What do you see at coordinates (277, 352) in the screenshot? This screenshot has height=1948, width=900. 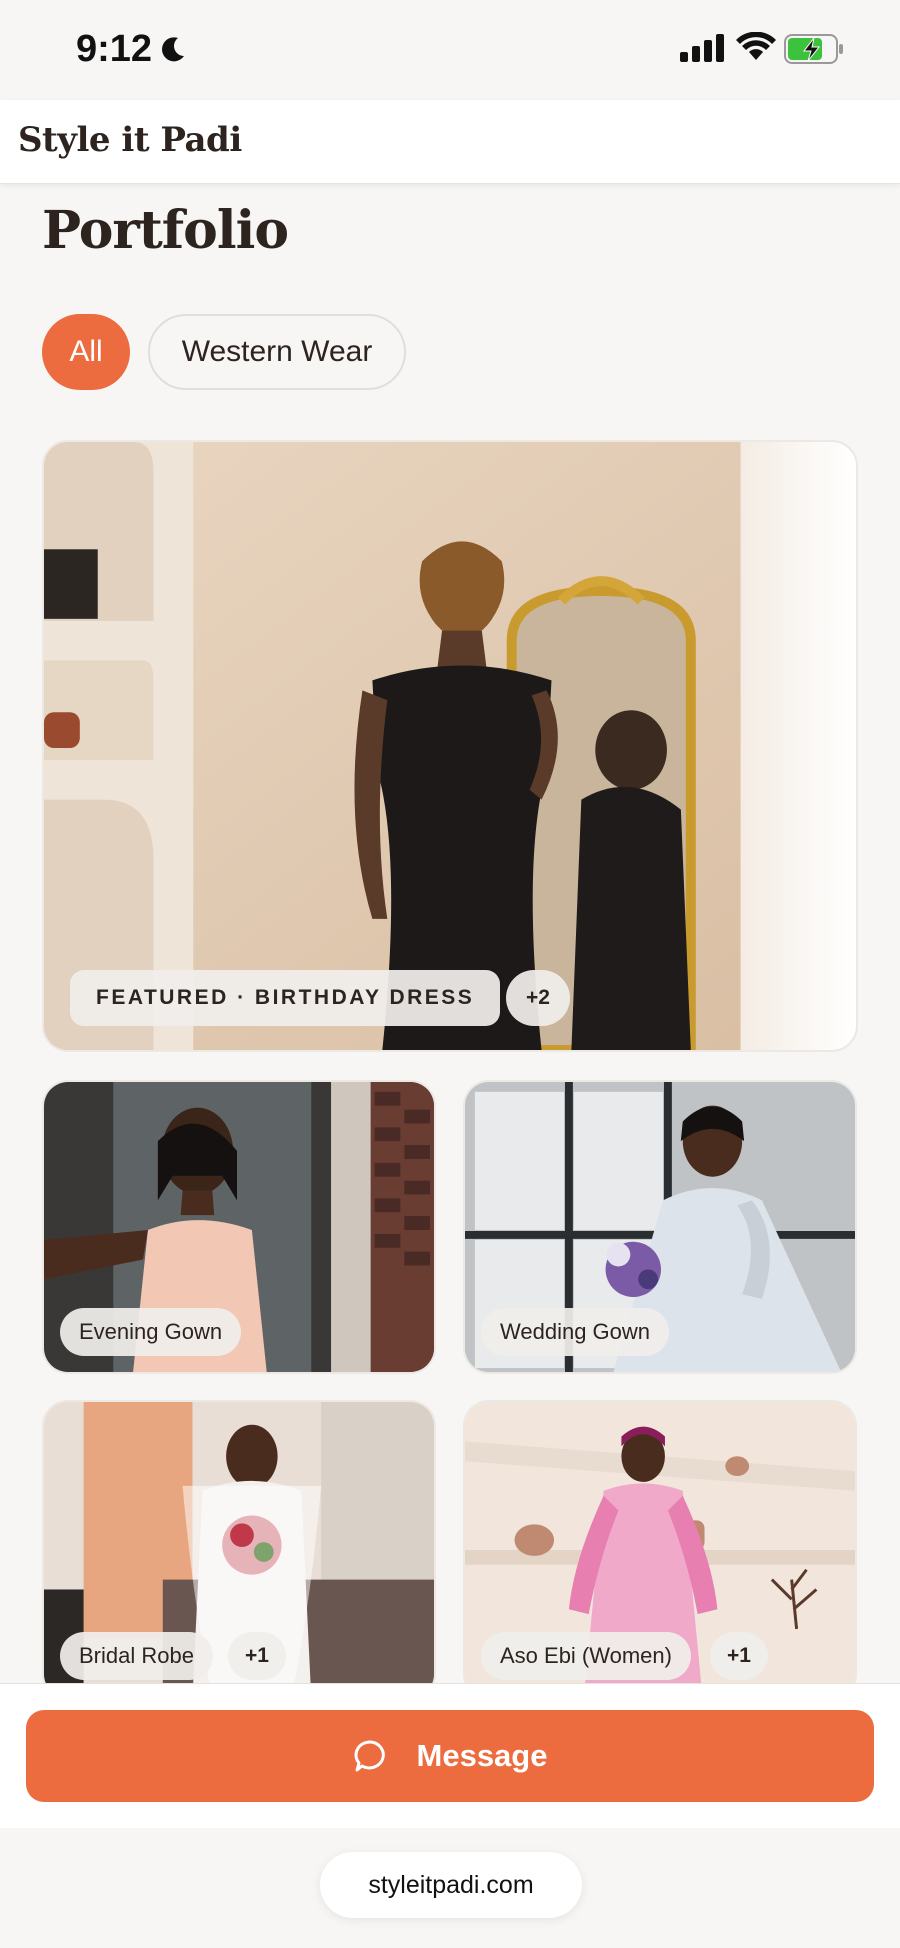 I see `filter-chip-western-wear: Western Wear` at bounding box center [277, 352].